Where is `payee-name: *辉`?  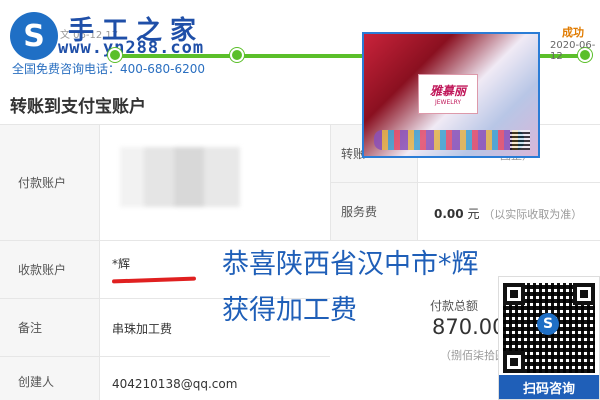 payee-name: *辉 is located at coordinates (121, 264).